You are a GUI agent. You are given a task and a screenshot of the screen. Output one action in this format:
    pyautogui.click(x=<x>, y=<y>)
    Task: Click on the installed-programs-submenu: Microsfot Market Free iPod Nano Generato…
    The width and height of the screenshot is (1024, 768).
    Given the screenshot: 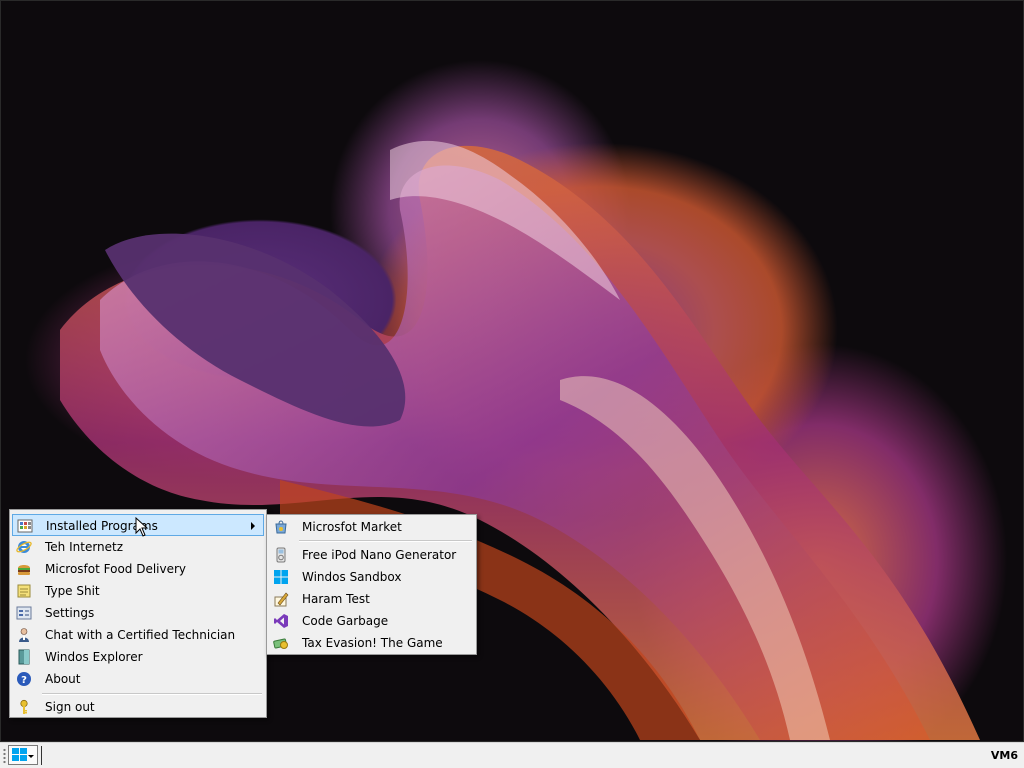 What is the action you would take?
    pyautogui.click(x=371, y=584)
    